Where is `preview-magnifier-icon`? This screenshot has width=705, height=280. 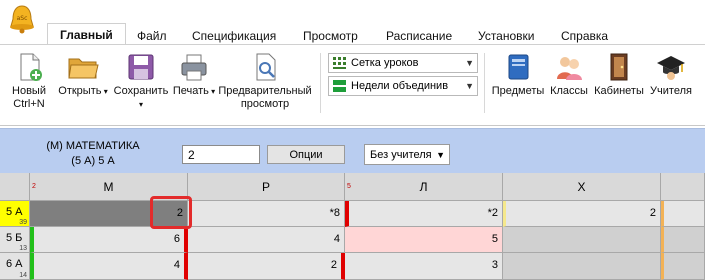
preview-magnifier-icon is located at coordinates (266, 67).